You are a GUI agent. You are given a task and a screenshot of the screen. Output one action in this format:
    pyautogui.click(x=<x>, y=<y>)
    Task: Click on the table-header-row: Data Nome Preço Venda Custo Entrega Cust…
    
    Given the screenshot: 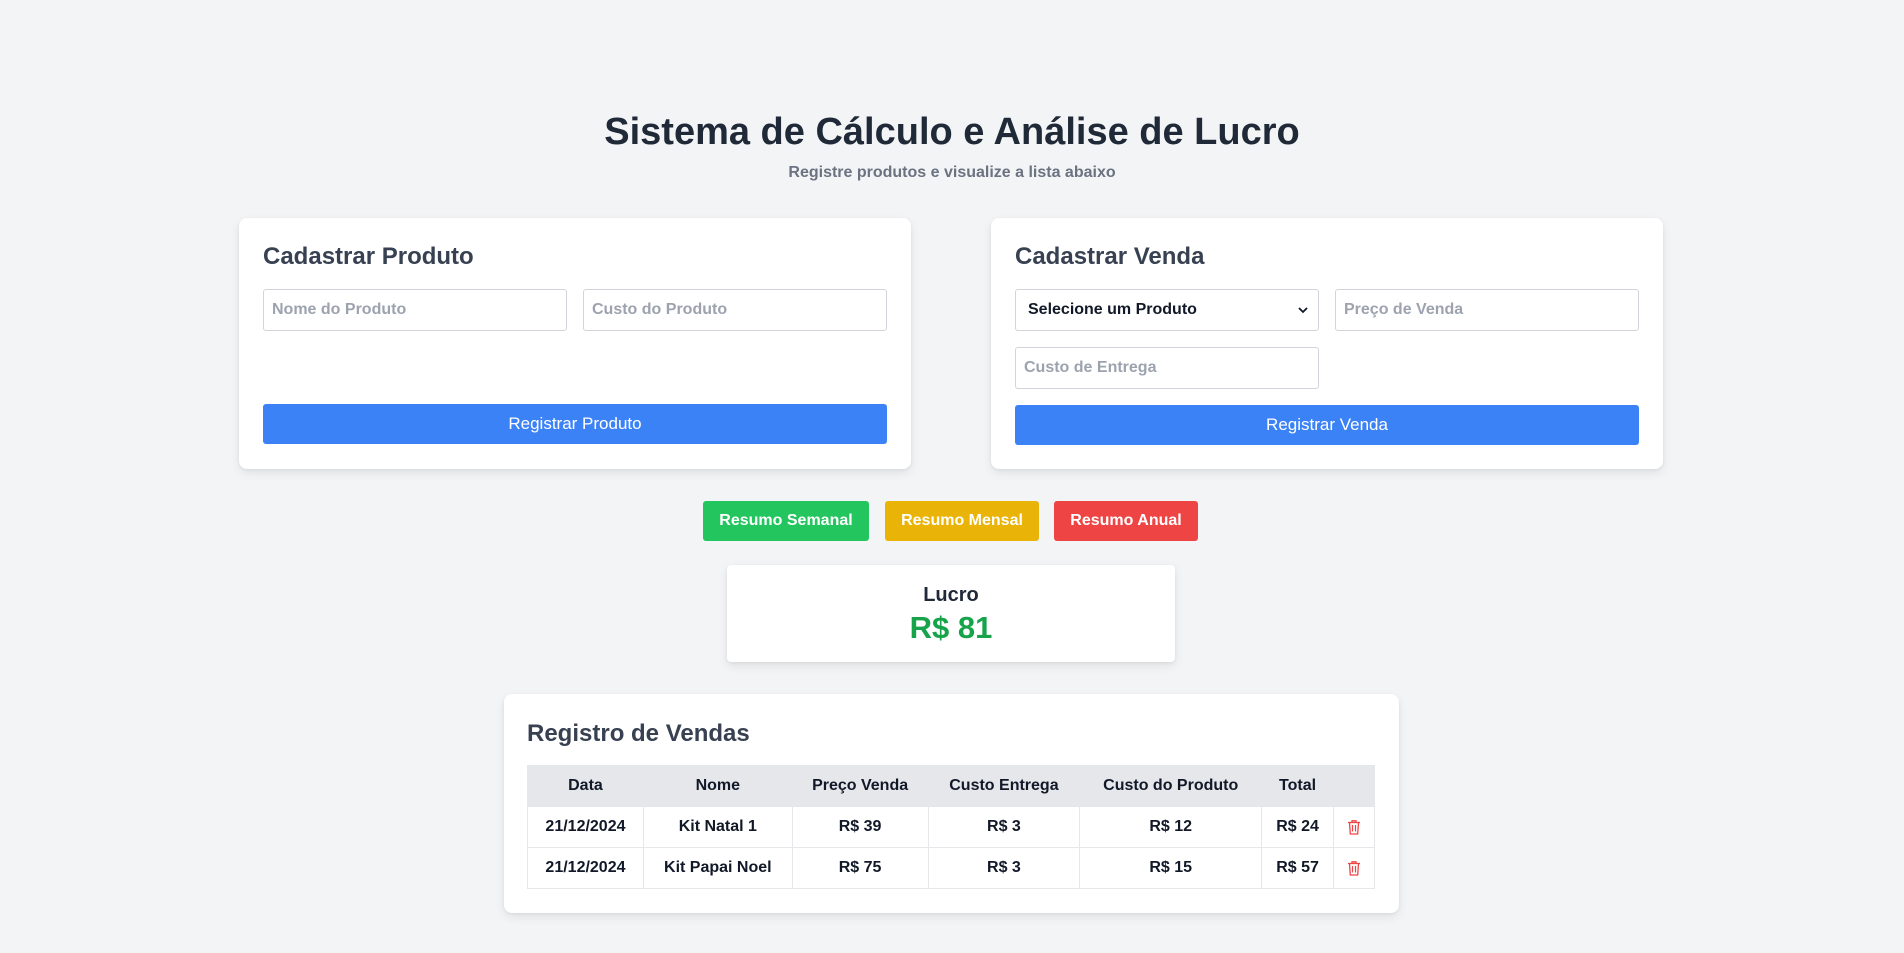 What is the action you would take?
    pyautogui.click(x=951, y=786)
    